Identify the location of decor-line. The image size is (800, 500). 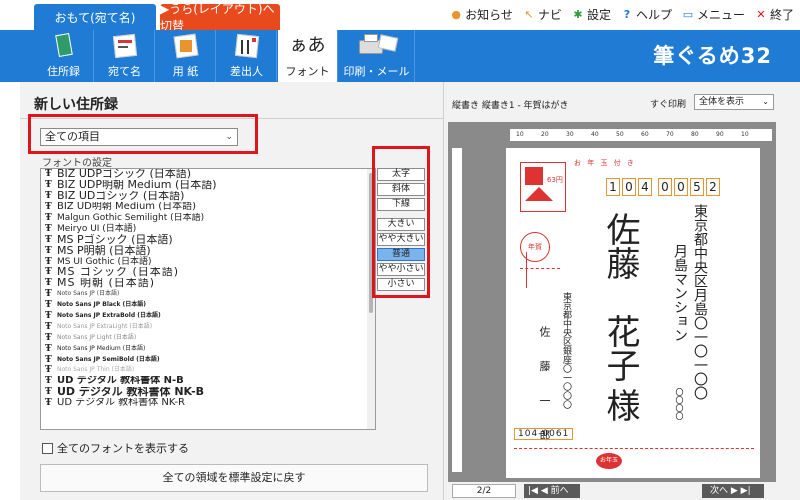
(526, 270).